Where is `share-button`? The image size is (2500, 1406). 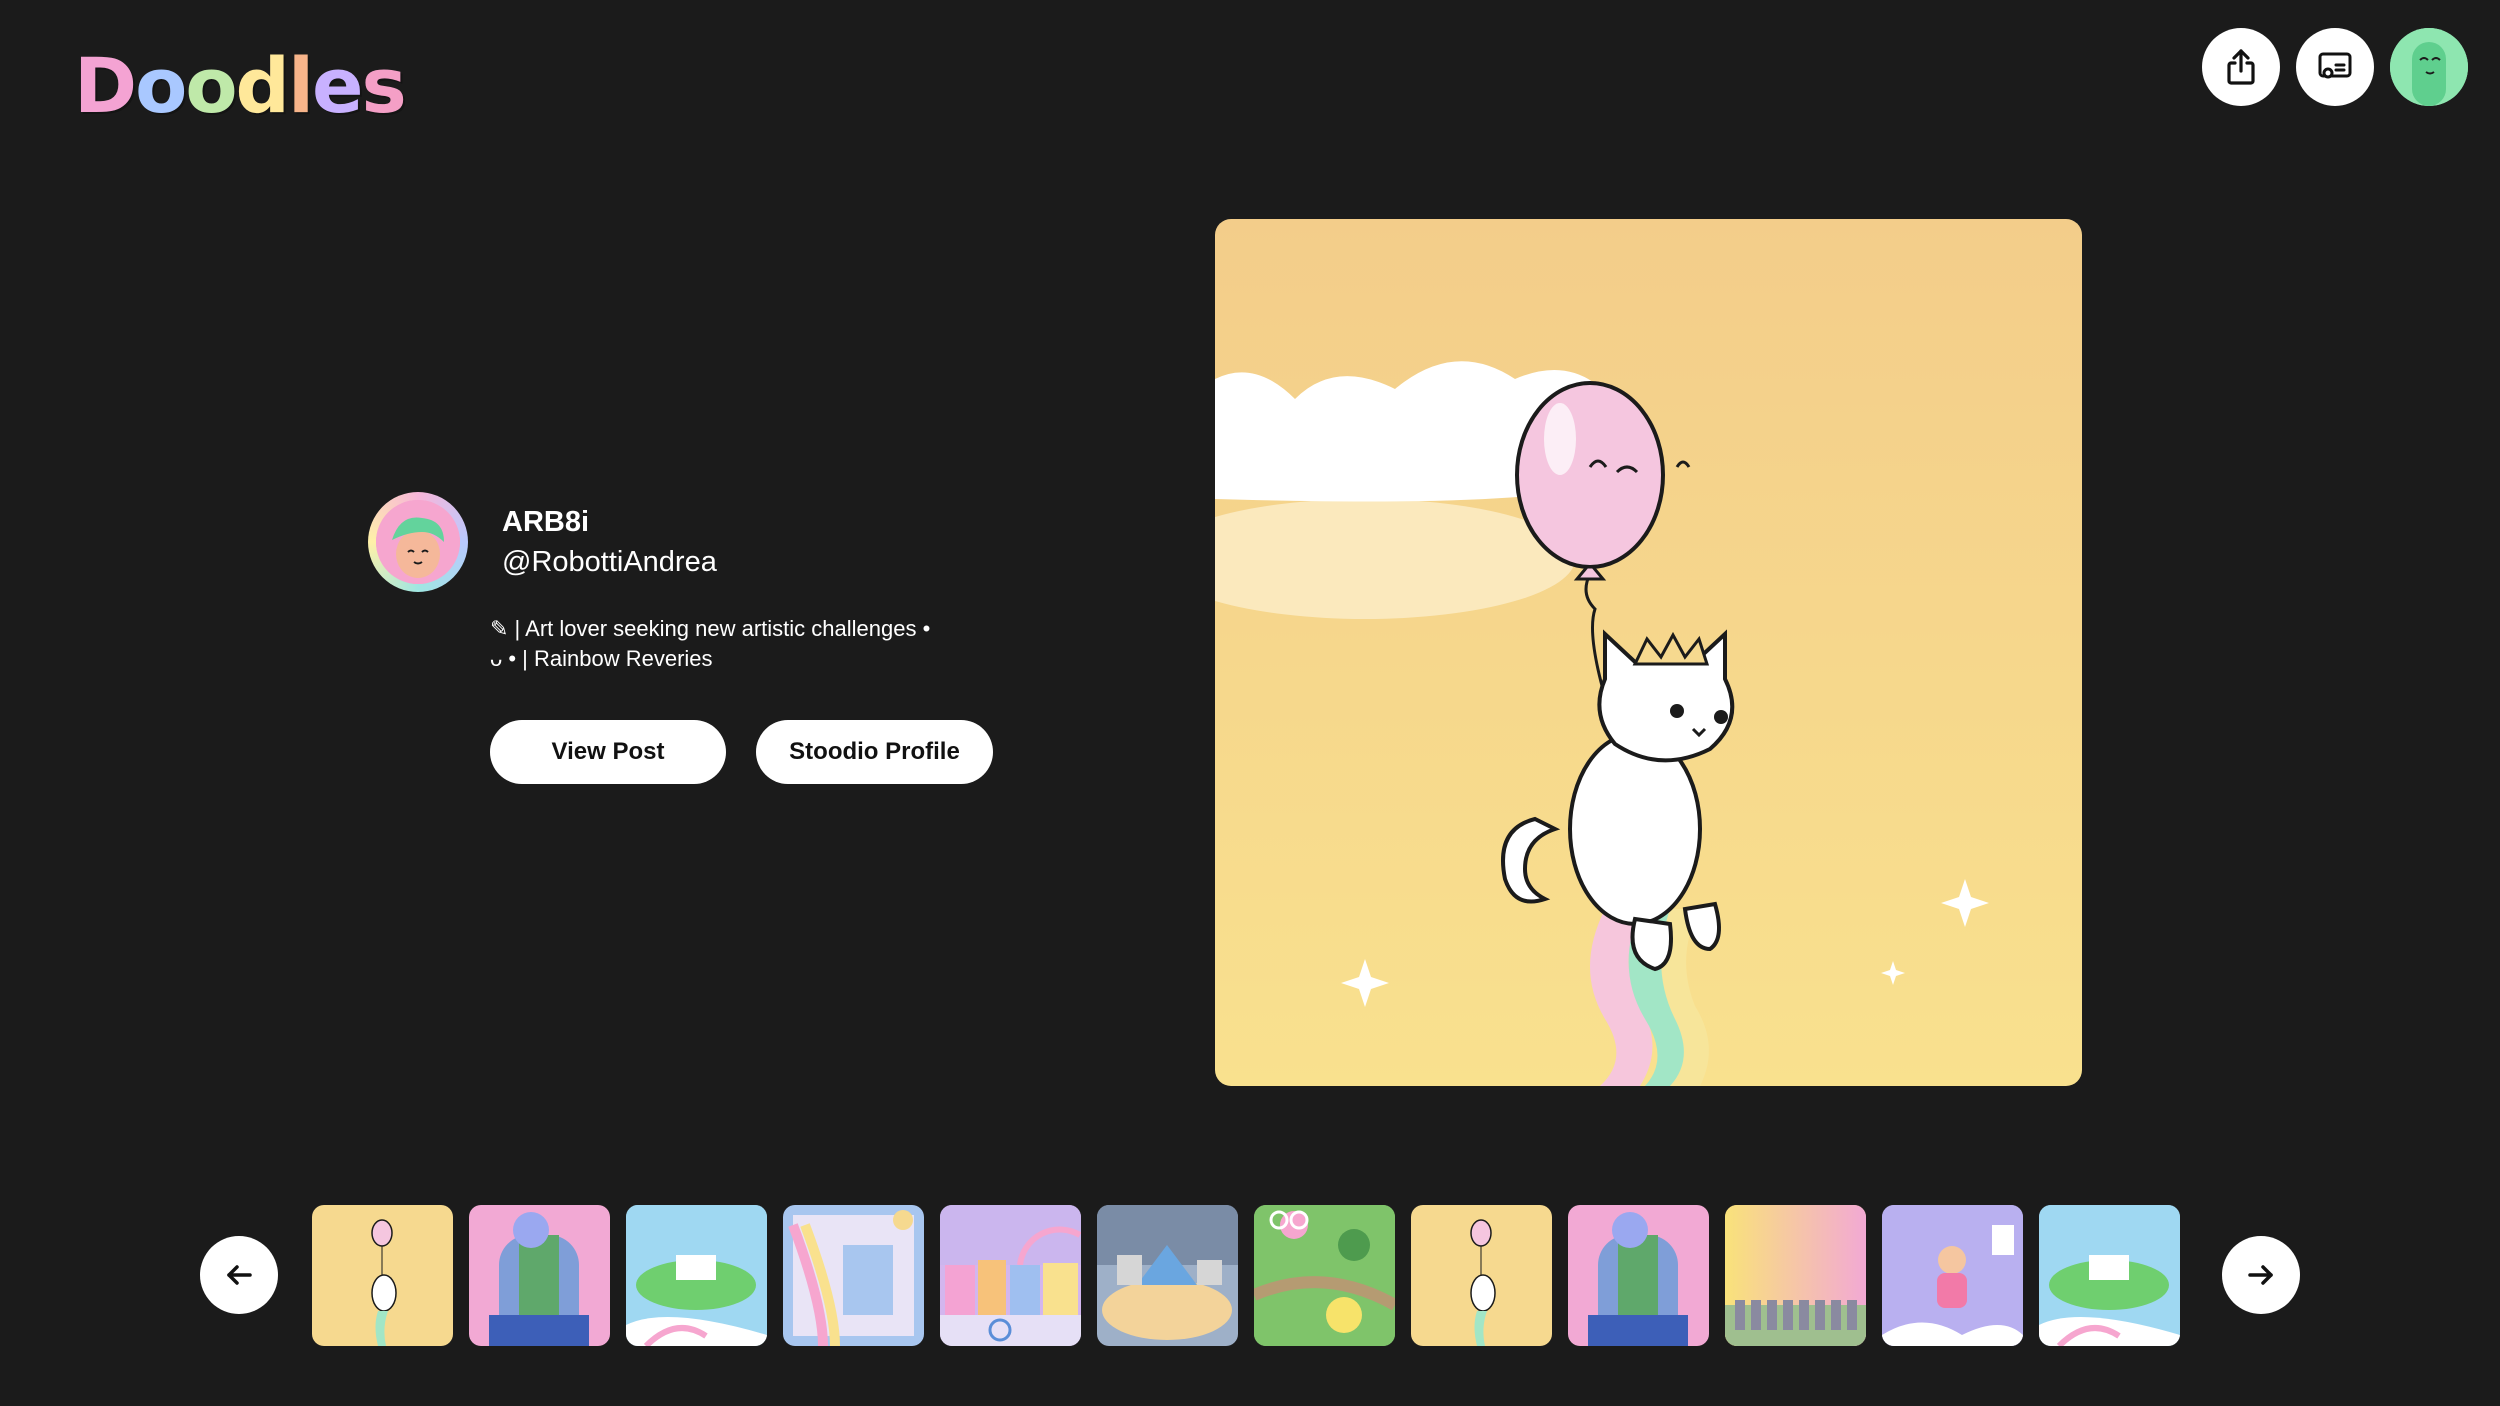 share-button is located at coordinates (2241, 67).